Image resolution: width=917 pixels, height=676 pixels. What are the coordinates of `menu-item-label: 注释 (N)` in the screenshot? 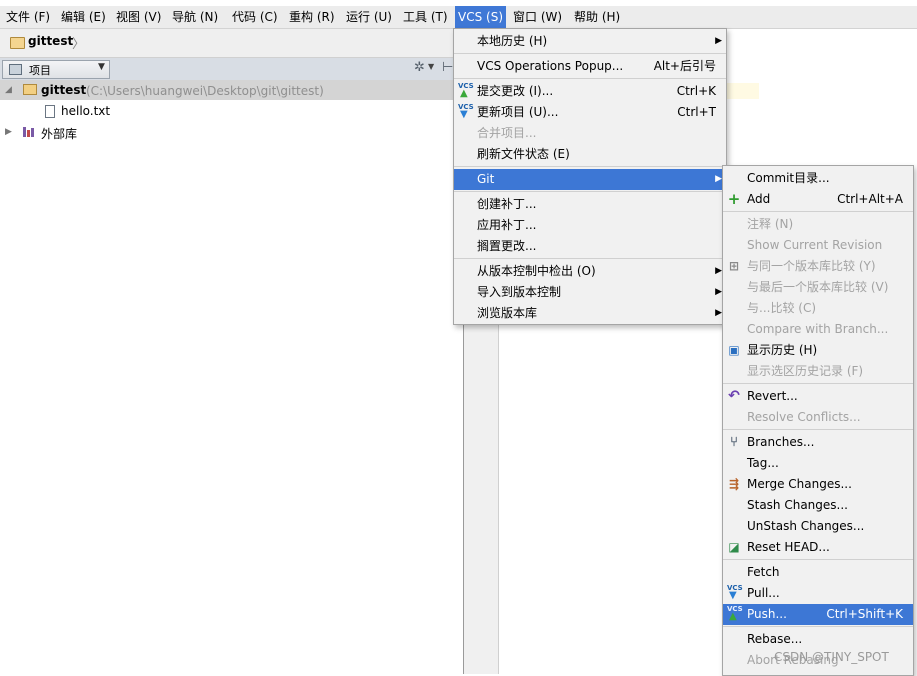 It's located at (770, 224).